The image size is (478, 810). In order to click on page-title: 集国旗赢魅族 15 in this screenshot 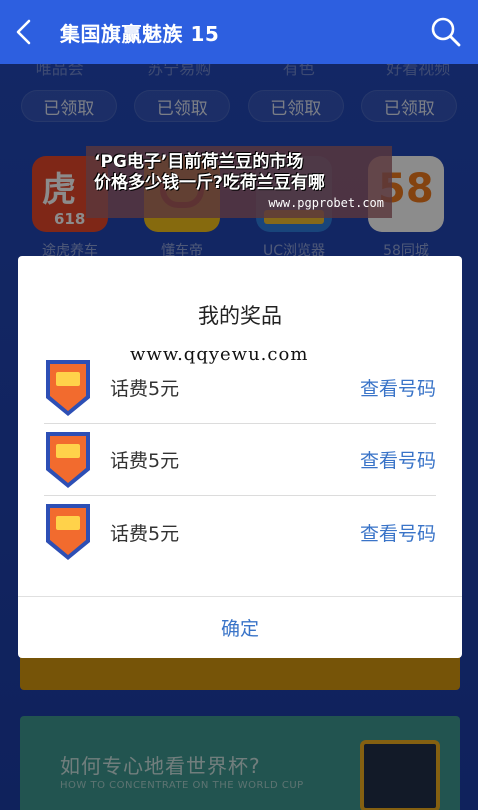, I will do `click(140, 33)`.